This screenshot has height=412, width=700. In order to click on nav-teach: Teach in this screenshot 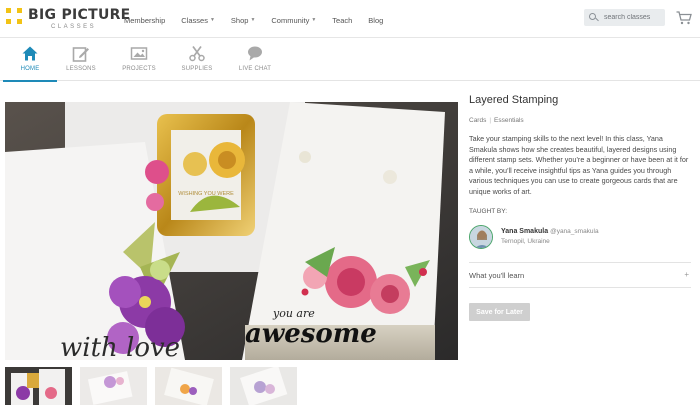, I will do `click(342, 20)`.